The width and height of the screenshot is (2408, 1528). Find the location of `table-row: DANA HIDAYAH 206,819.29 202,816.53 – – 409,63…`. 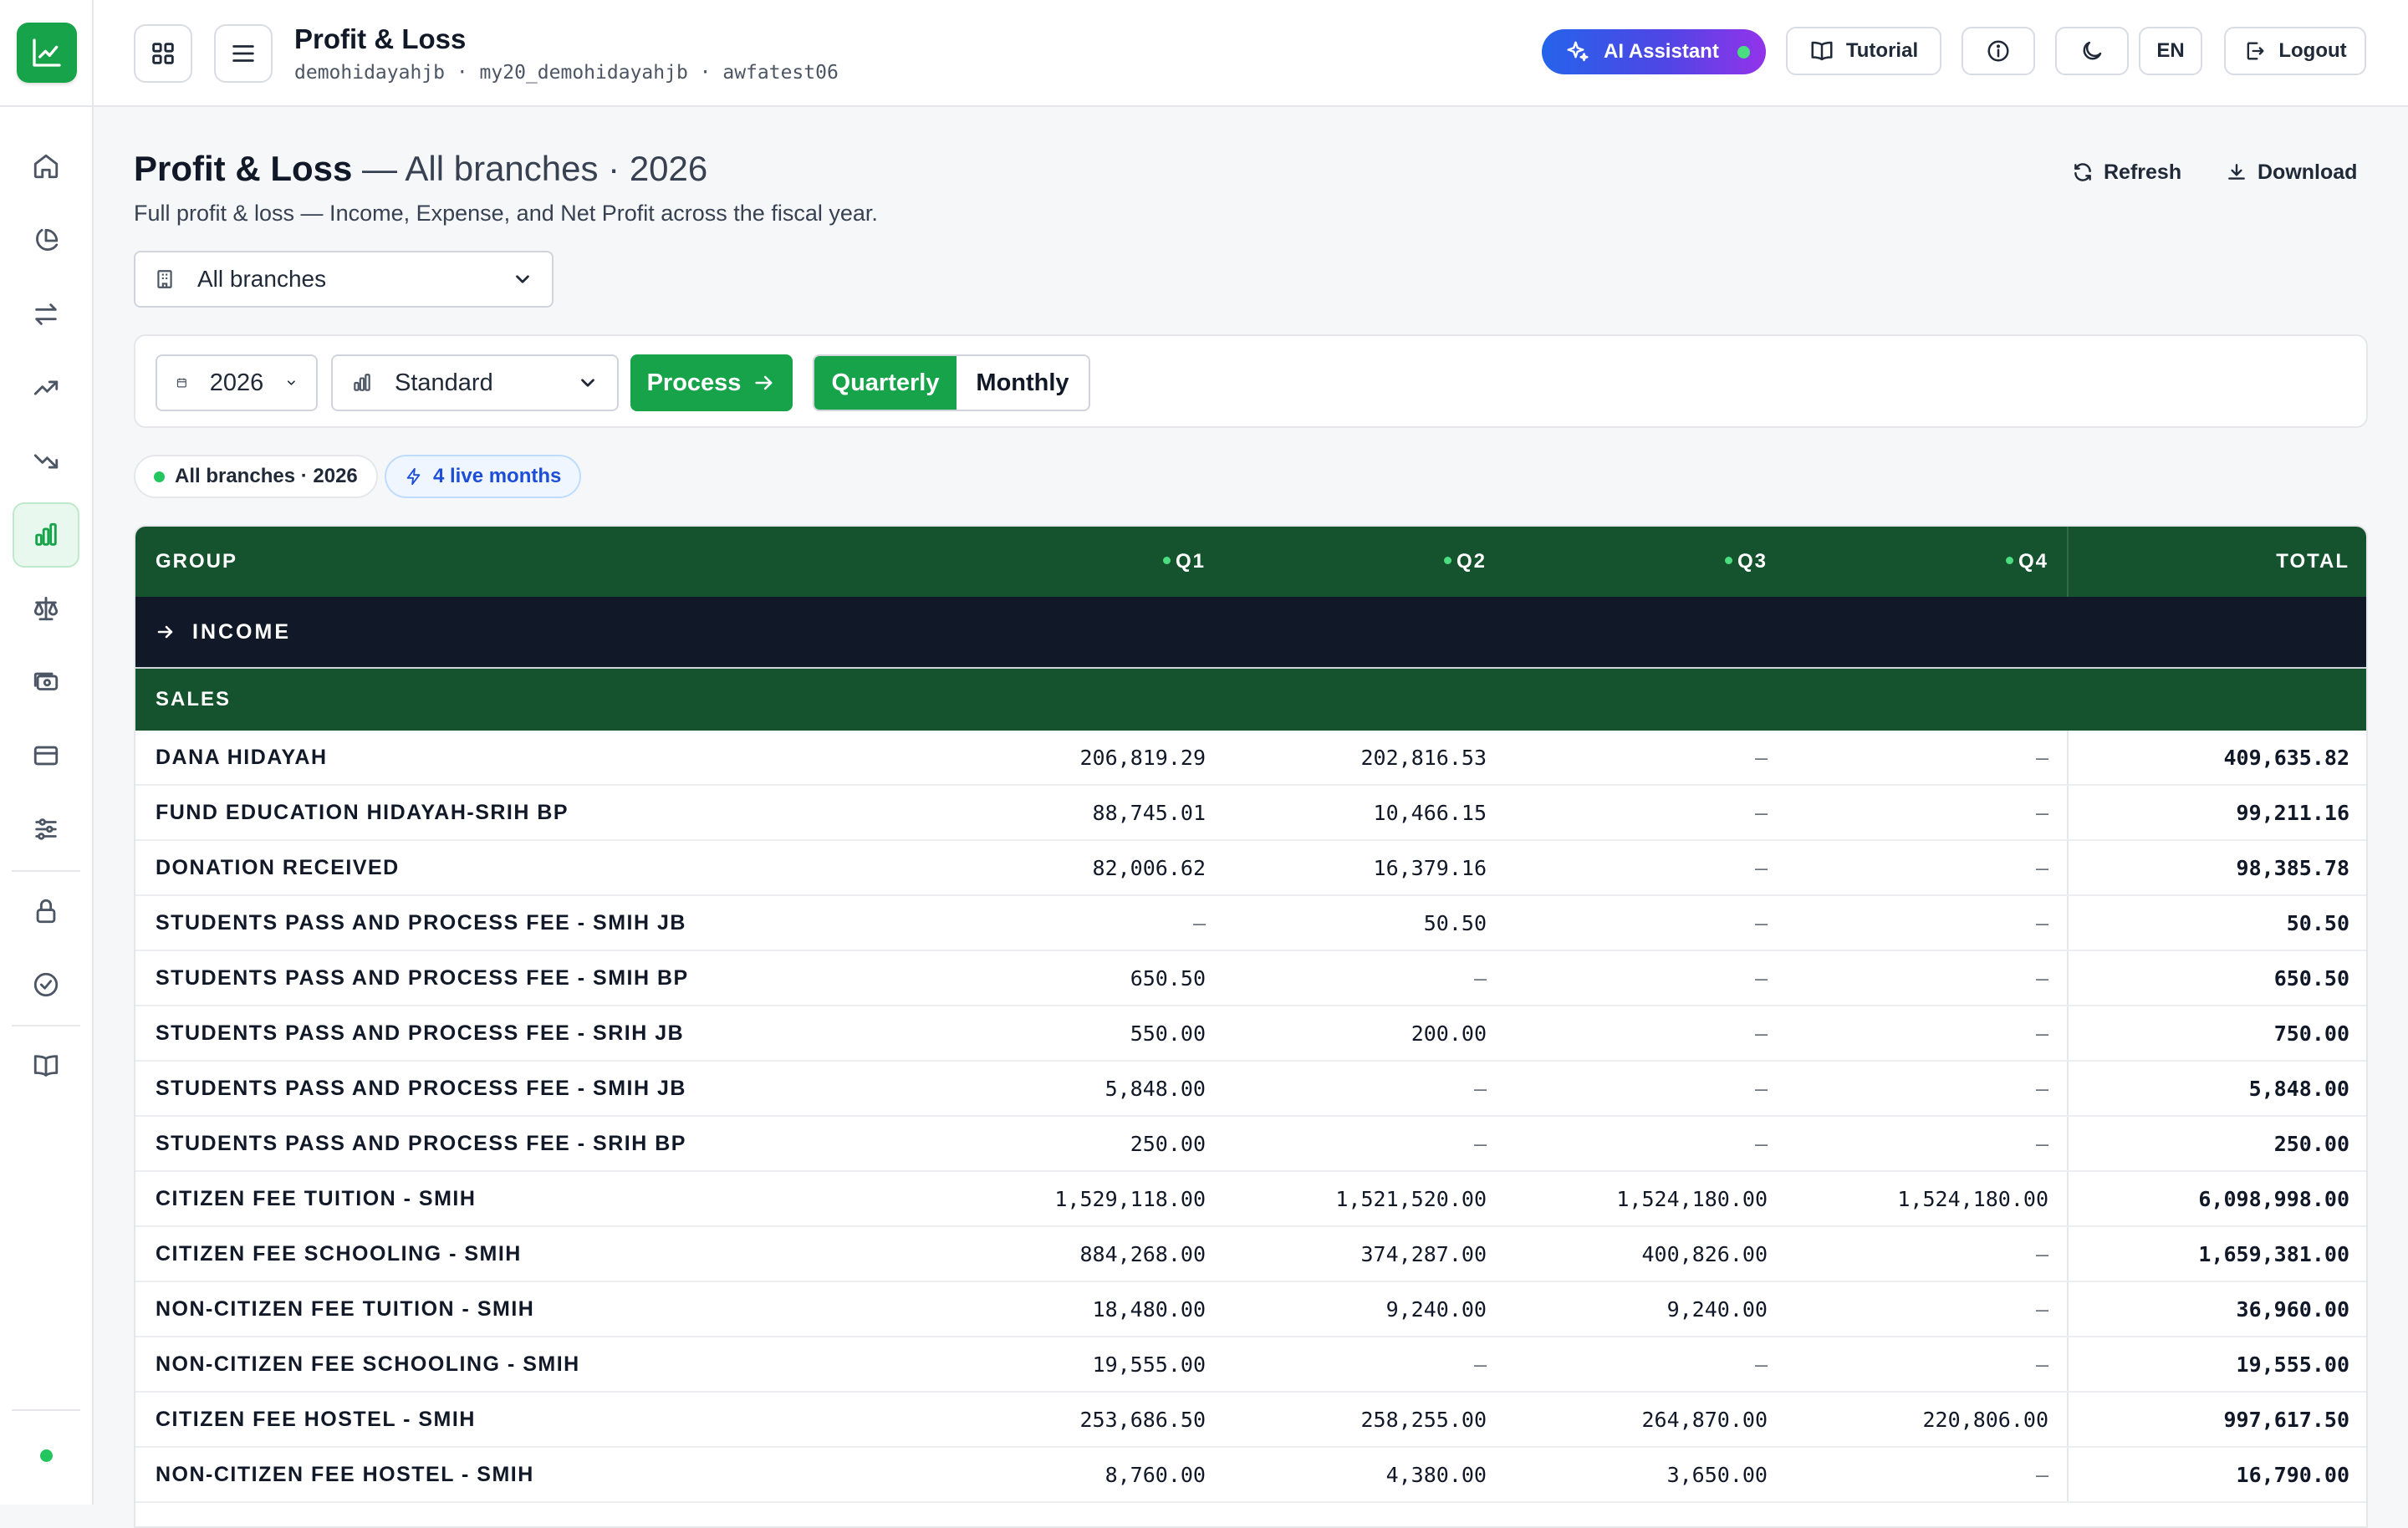

table-row: DANA HIDAYAH 206,819.29 202,816.53 – – 409,63… is located at coordinates (1251, 758).